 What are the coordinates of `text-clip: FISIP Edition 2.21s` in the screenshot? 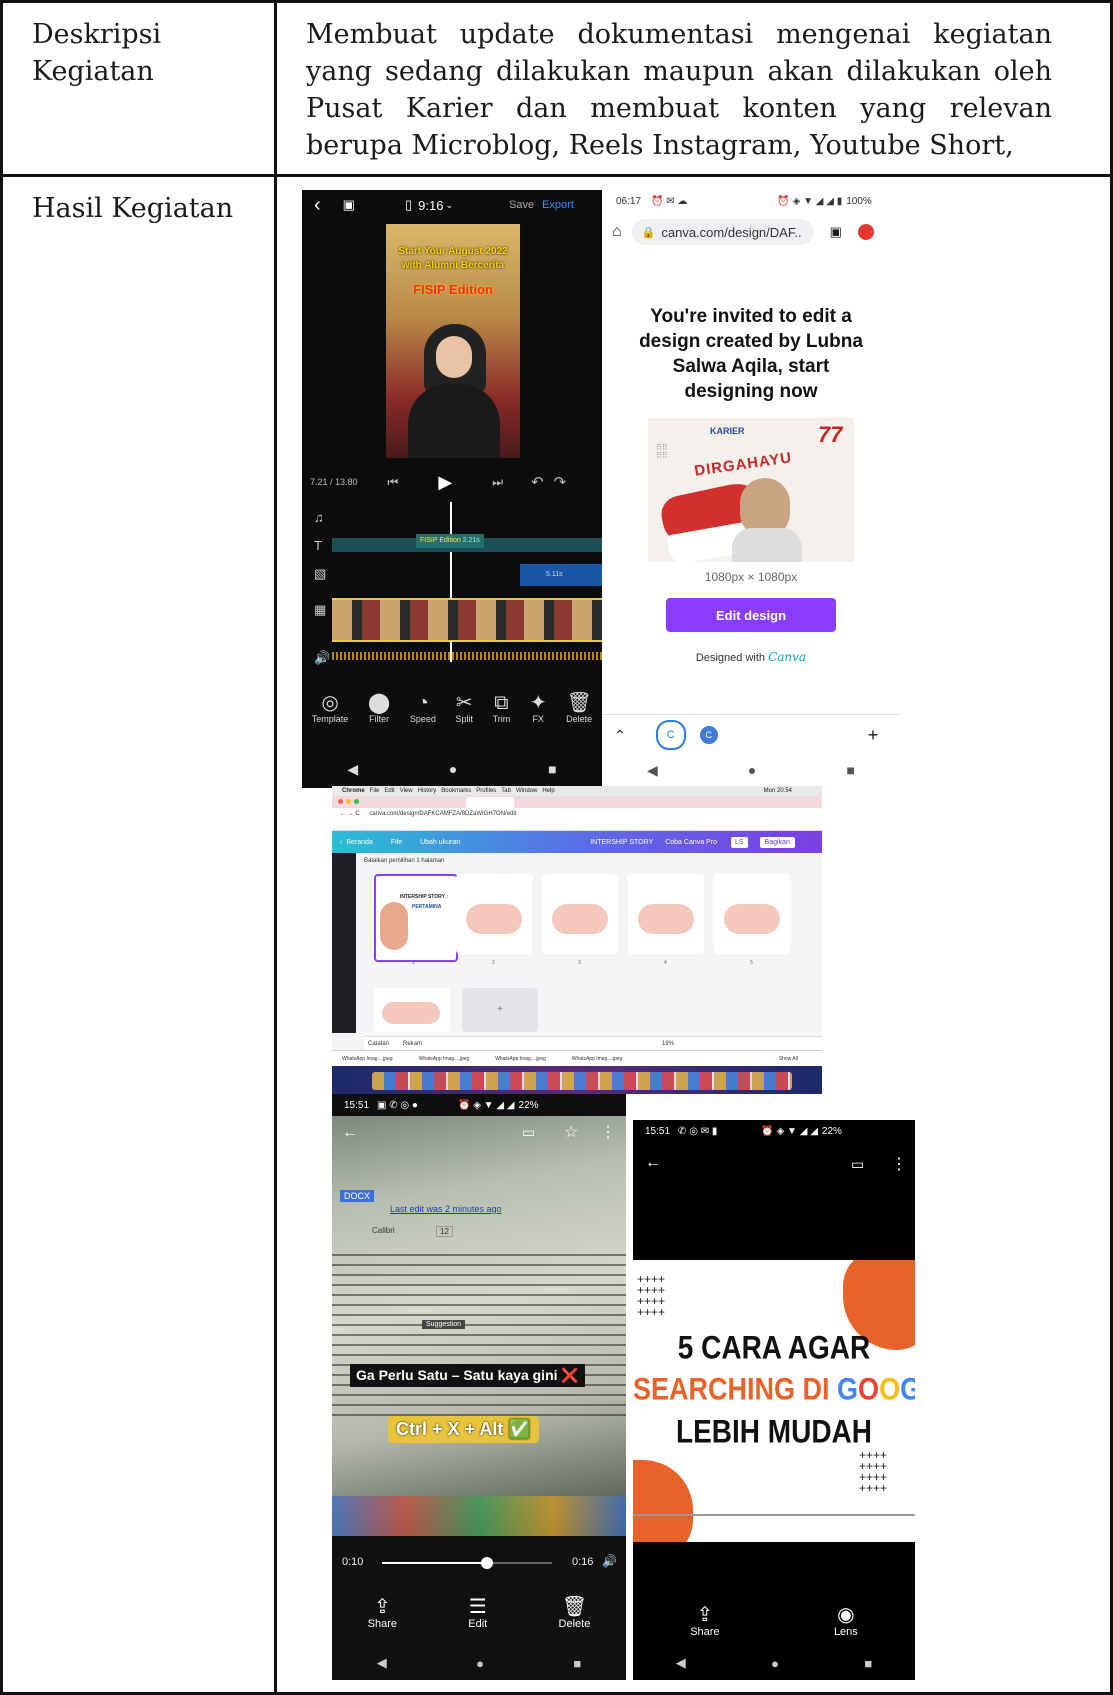 It's located at (450, 541).